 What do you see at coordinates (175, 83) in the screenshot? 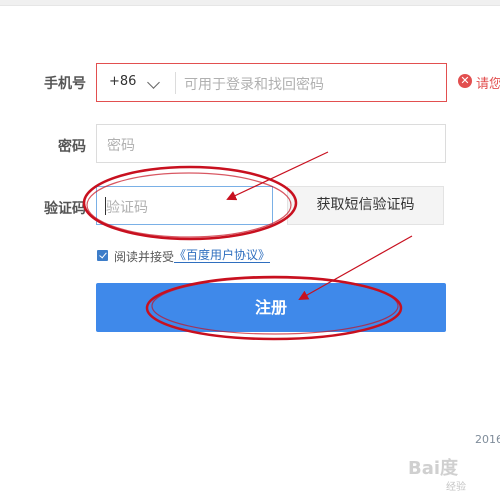
I see `field-separator` at bounding box center [175, 83].